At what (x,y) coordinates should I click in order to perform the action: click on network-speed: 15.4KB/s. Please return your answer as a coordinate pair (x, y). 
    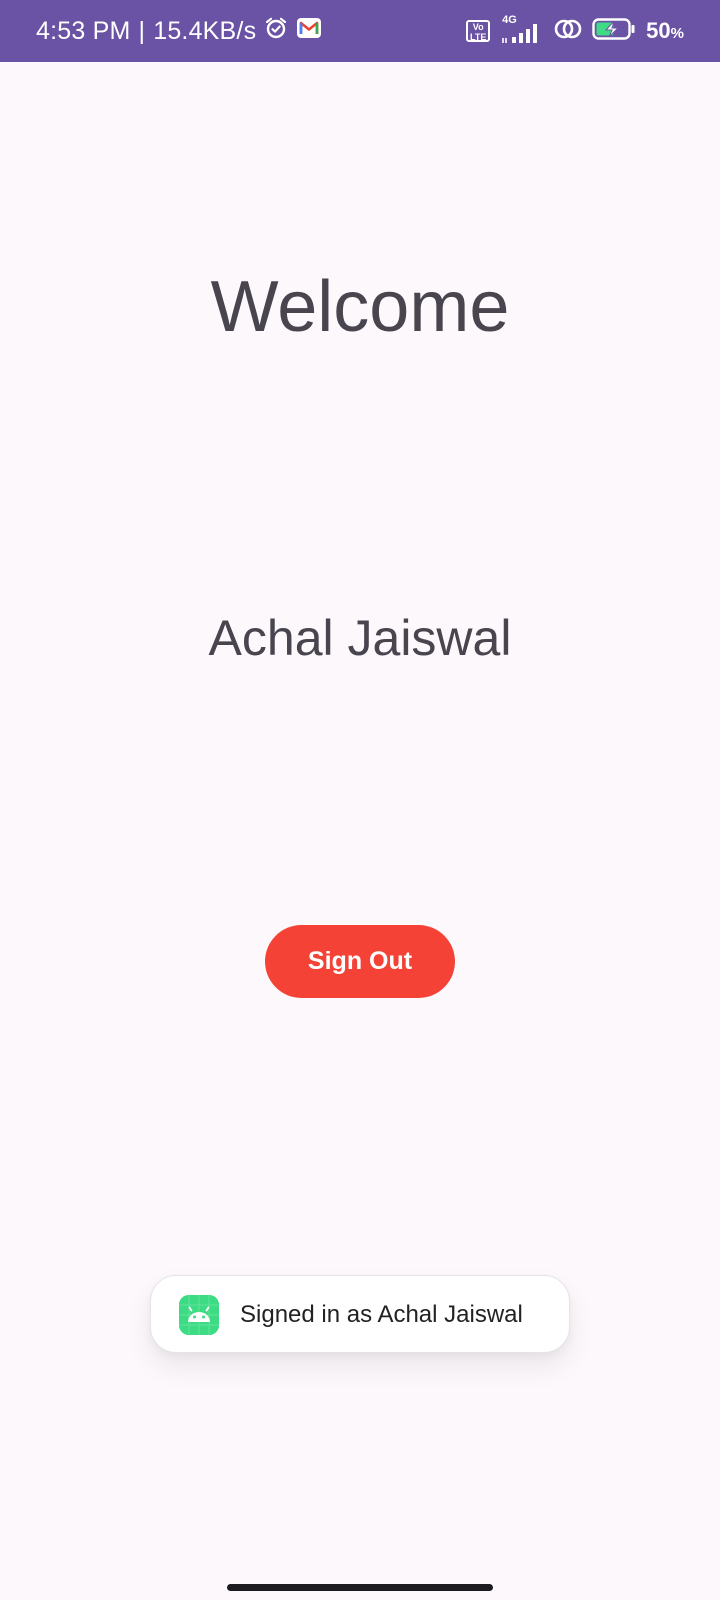
    Looking at the image, I should click on (205, 30).